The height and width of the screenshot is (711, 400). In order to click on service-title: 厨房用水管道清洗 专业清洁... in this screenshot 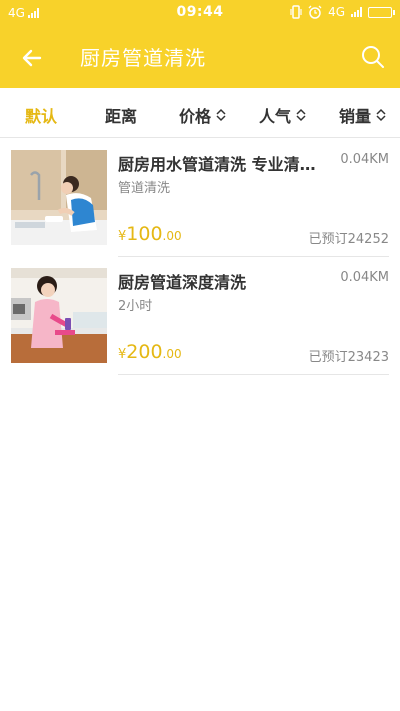, I will do `click(223, 164)`.